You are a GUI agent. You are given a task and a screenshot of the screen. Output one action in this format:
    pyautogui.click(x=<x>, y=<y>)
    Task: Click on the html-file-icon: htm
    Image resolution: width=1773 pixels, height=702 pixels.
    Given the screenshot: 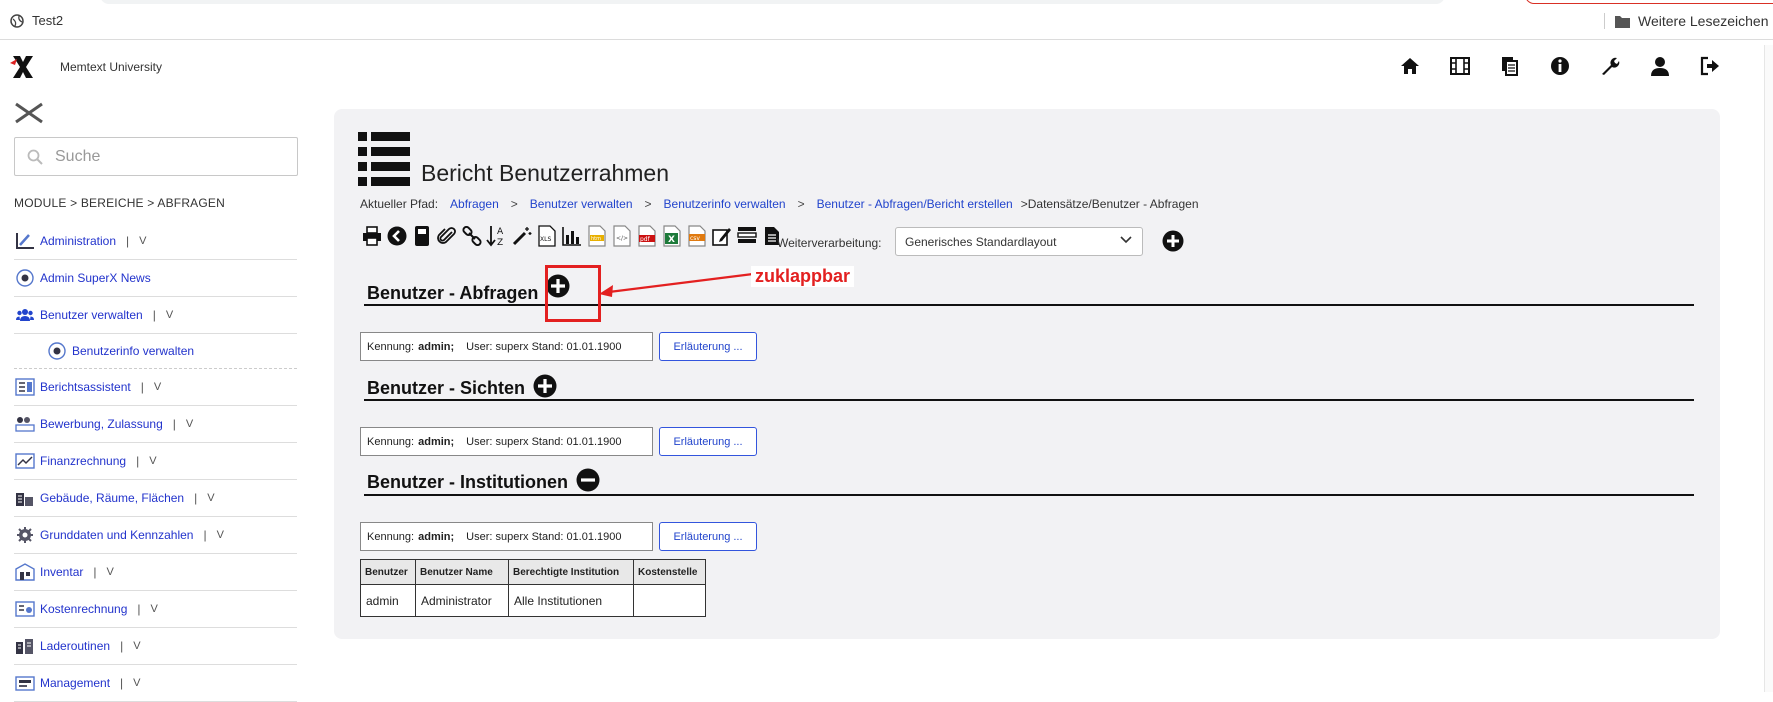 What is the action you would take?
    pyautogui.click(x=596, y=236)
    